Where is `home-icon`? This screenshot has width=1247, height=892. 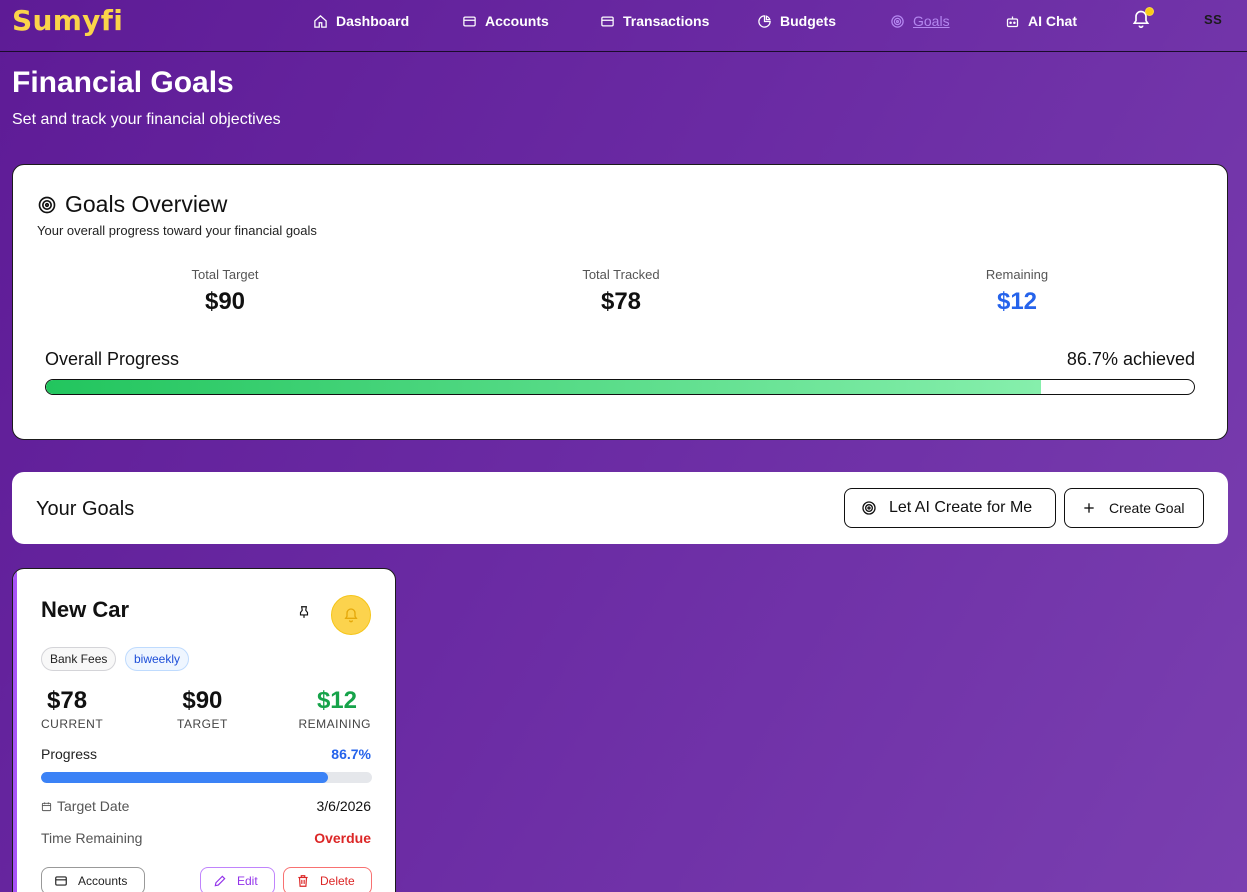
home-icon is located at coordinates (320, 21).